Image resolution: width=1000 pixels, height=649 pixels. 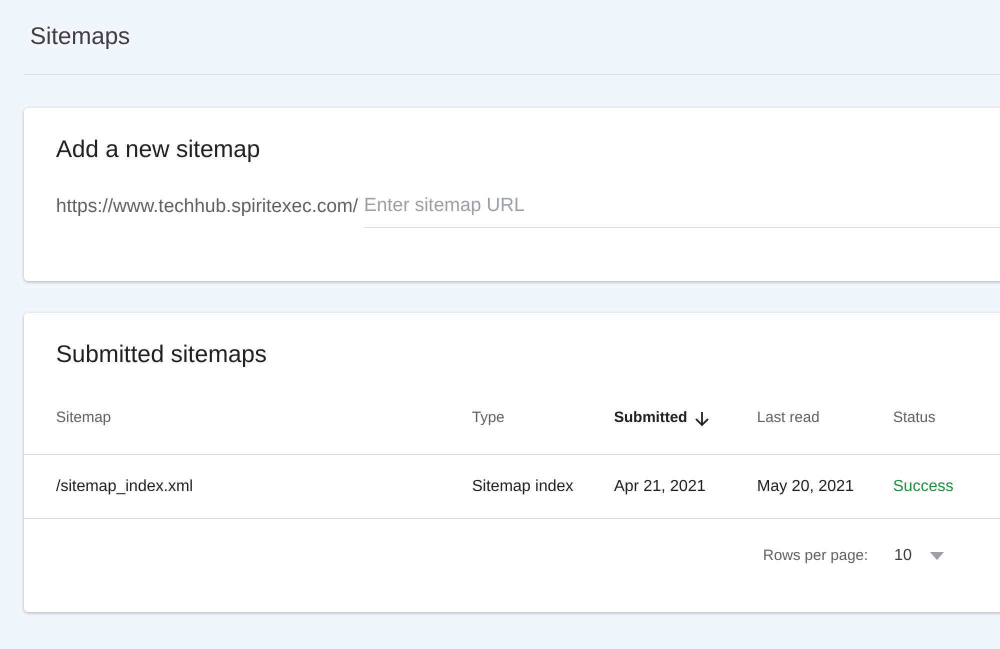 What do you see at coordinates (914, 418) in the screenshot?
I see `column-header: Status` at bounding box center [914, 418].